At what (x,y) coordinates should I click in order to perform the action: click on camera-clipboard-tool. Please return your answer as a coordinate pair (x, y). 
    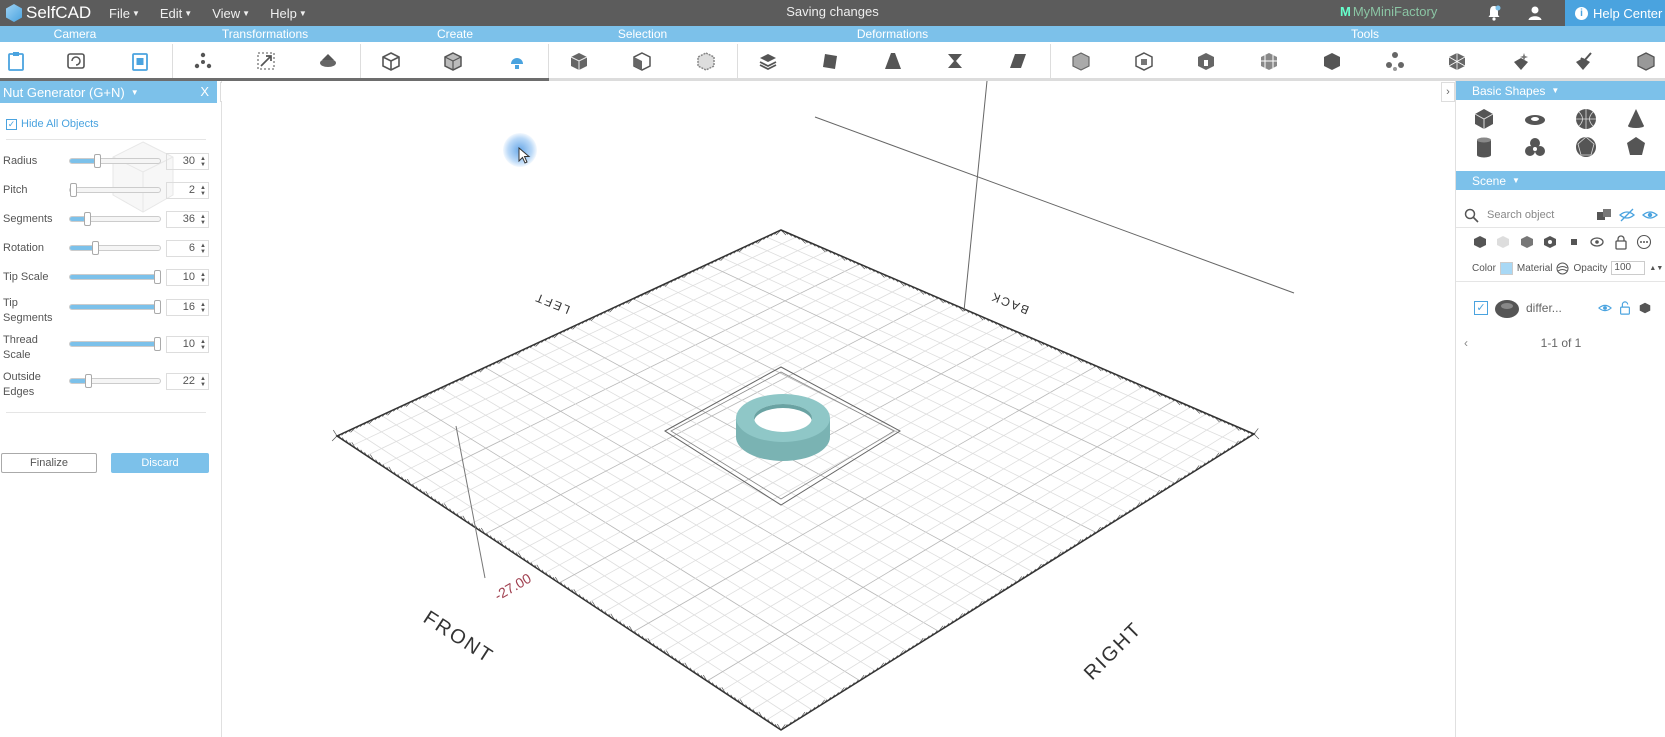
    Looking at the image, I should click on (16, 61).